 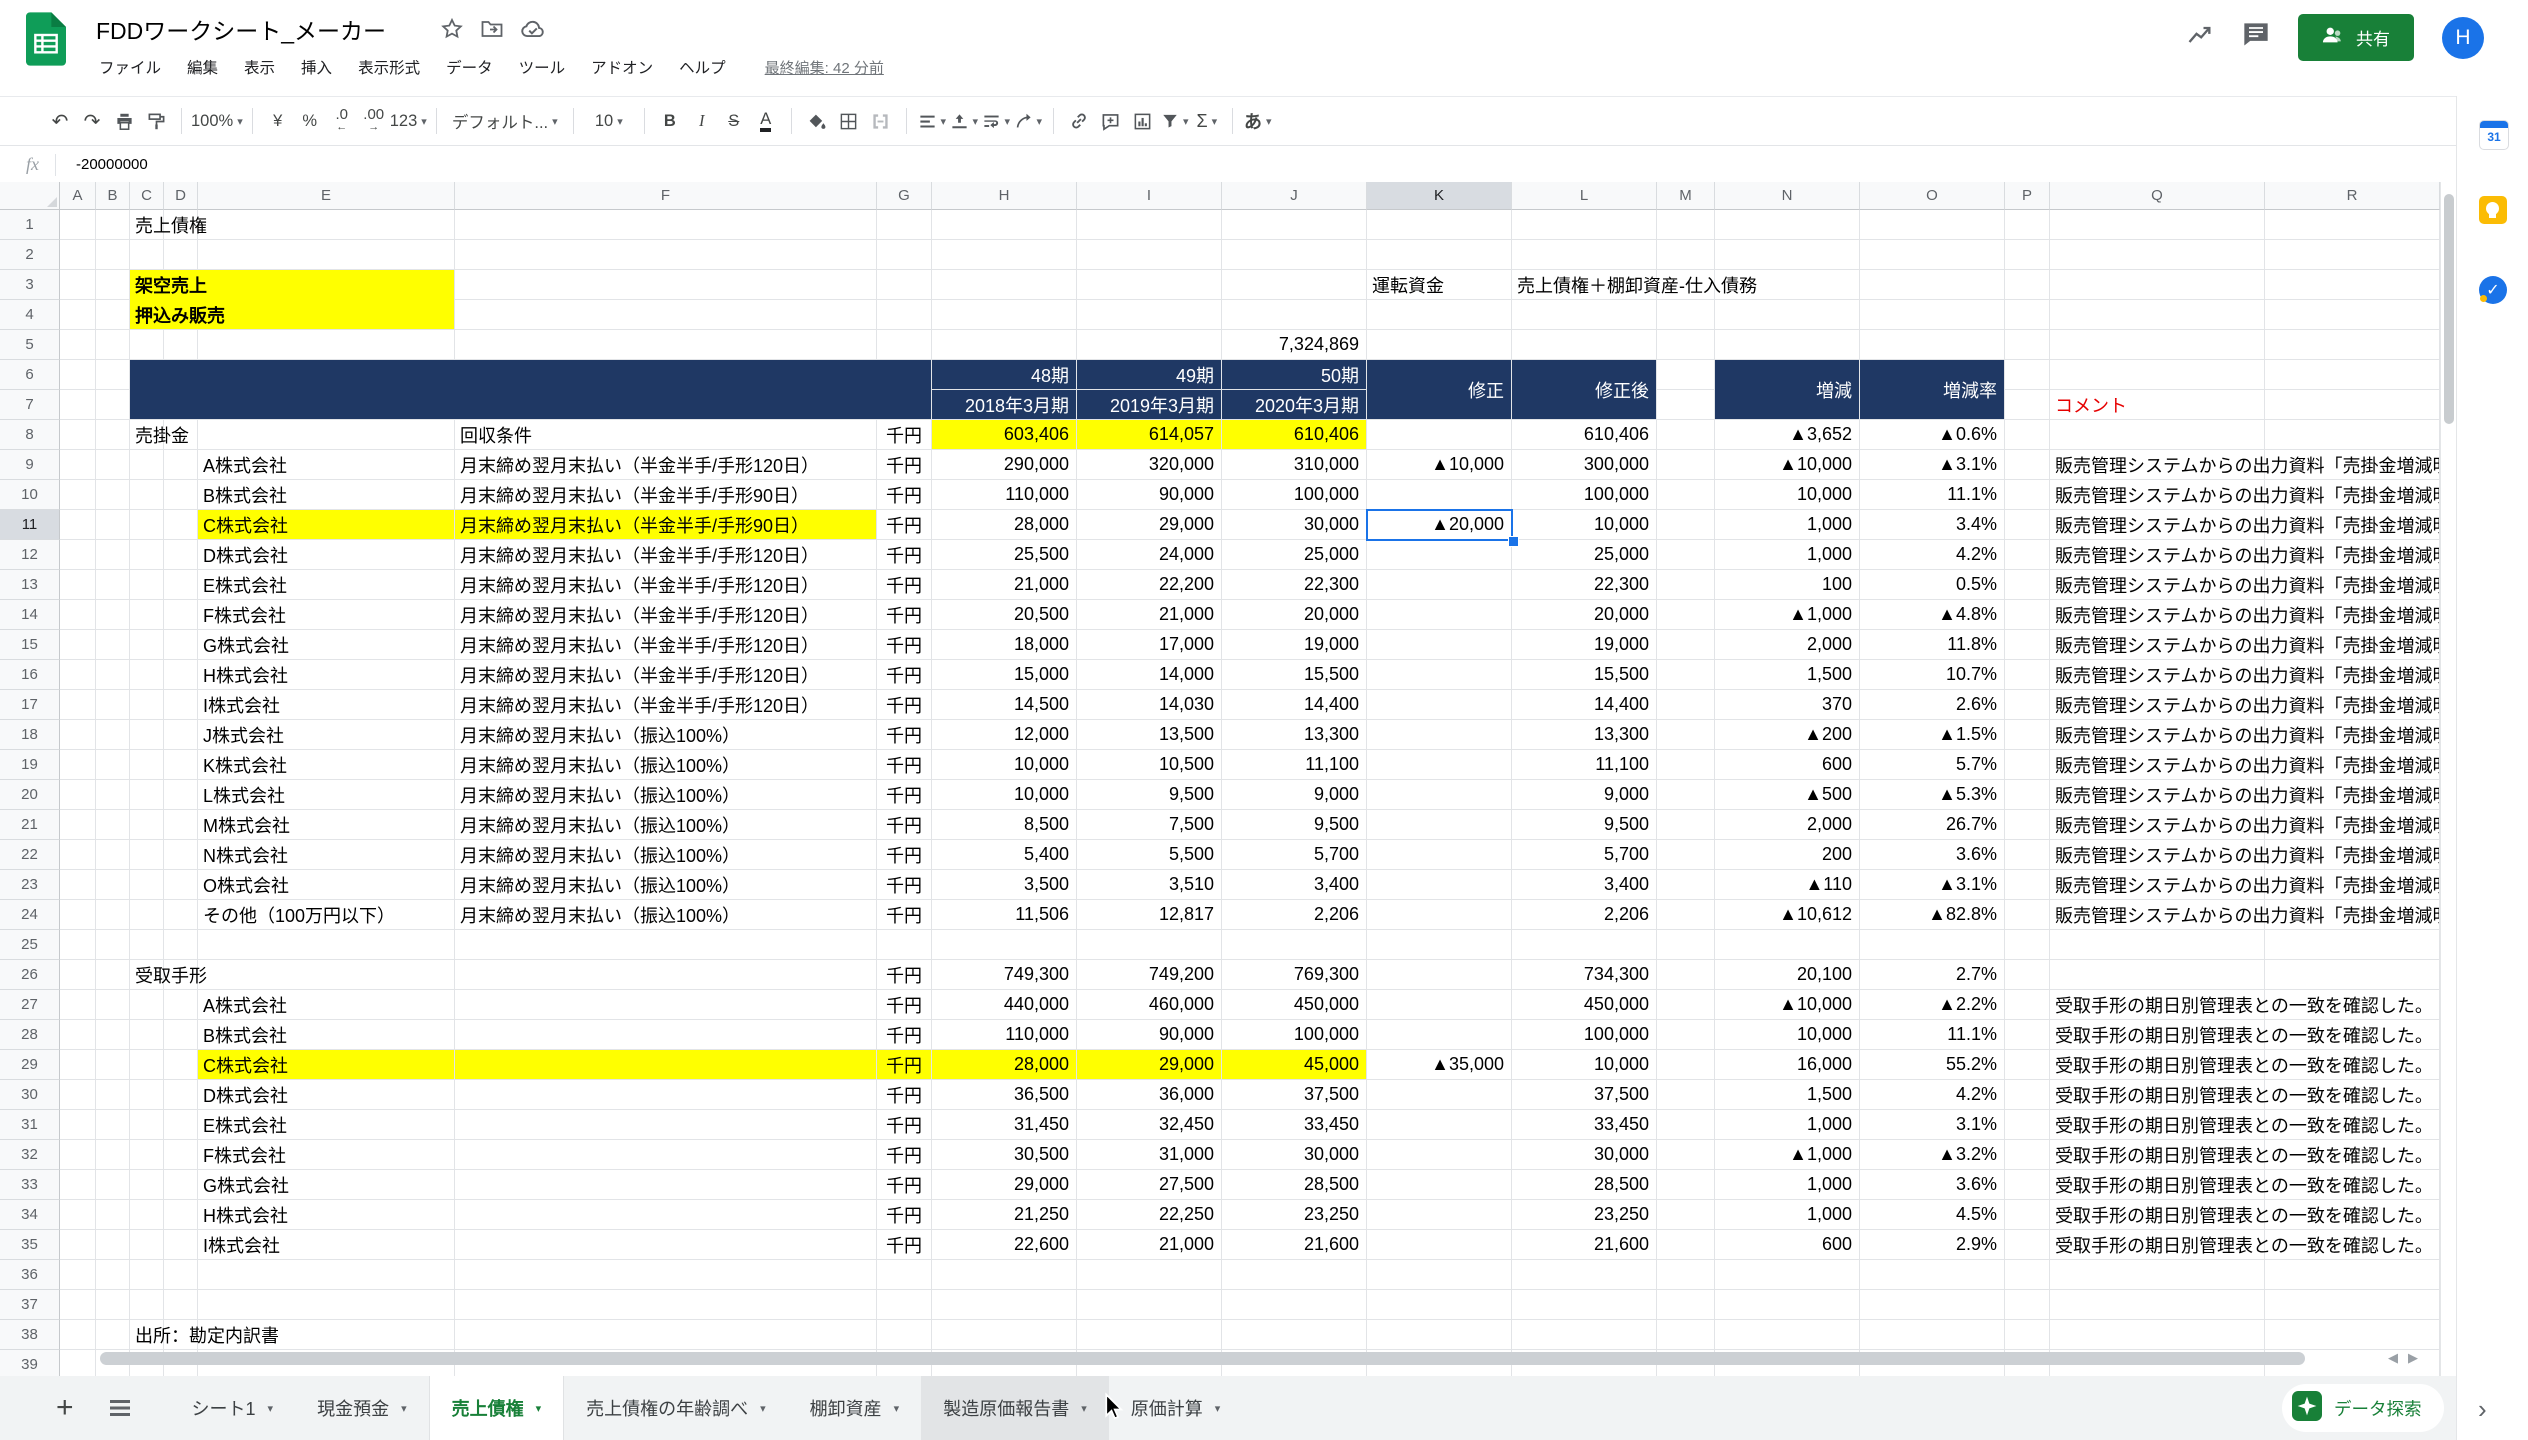 I want to click on cell-O27: ▲2.2%, so click(x=1932, y=1004).